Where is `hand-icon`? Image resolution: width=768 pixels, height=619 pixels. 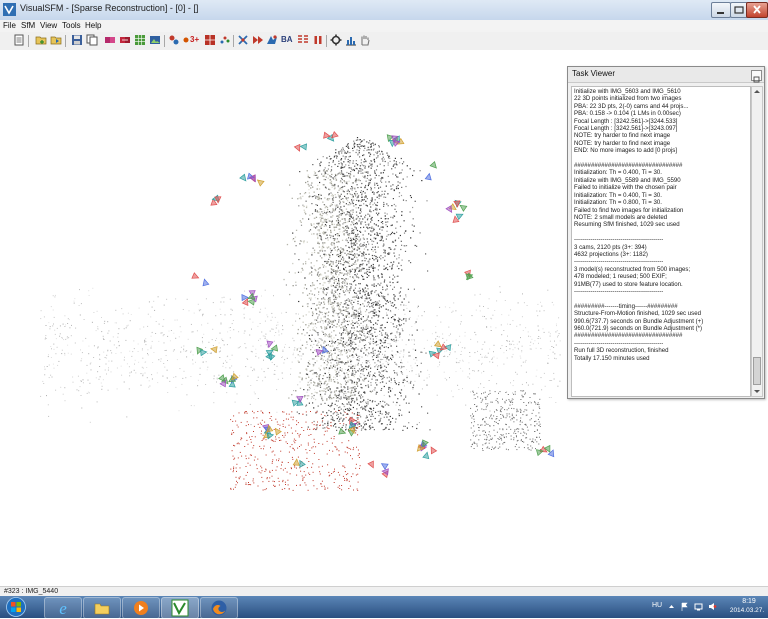 hand-icon is located at coordinates (365, 40).